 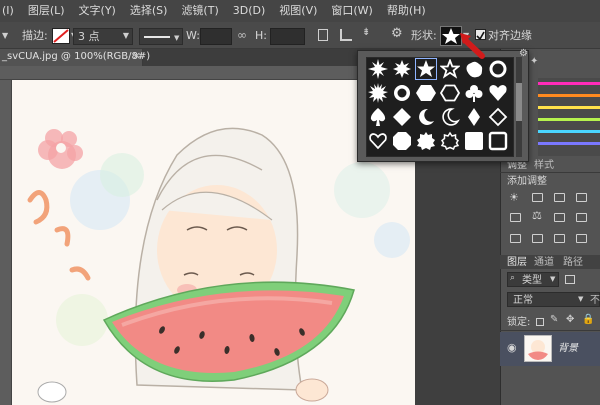 What do you see at coordinates (498, 141) in the screenshot?
I see `shape-square-outline-icon` at bounding box center [498, 141].